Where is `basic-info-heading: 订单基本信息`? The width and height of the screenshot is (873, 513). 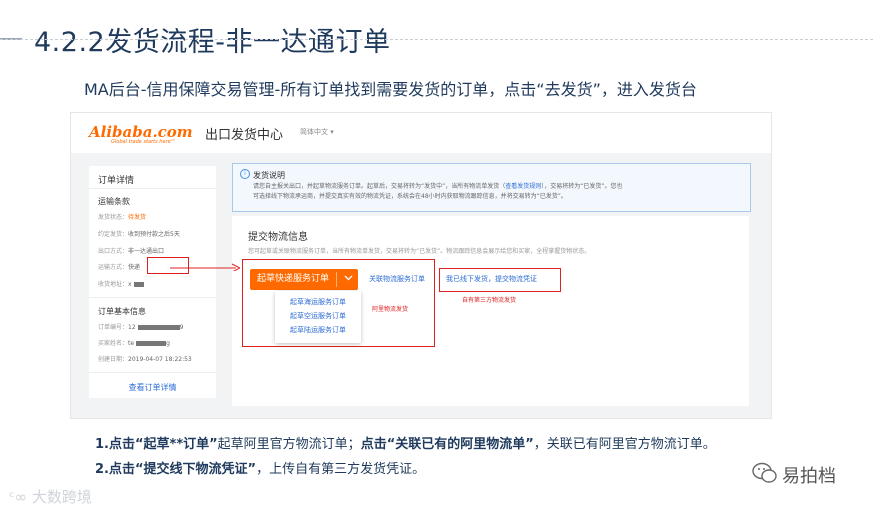 basic-info-heading: 订单基本信息 is located at coordinates (122, 311).